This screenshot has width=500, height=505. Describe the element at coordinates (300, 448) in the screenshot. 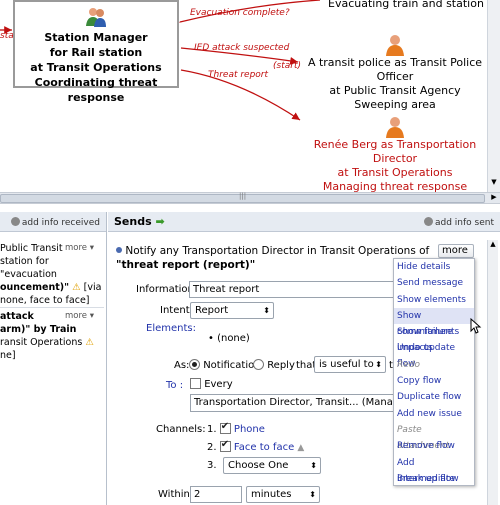

I see `triangle-up-icon: ▲` at that location.